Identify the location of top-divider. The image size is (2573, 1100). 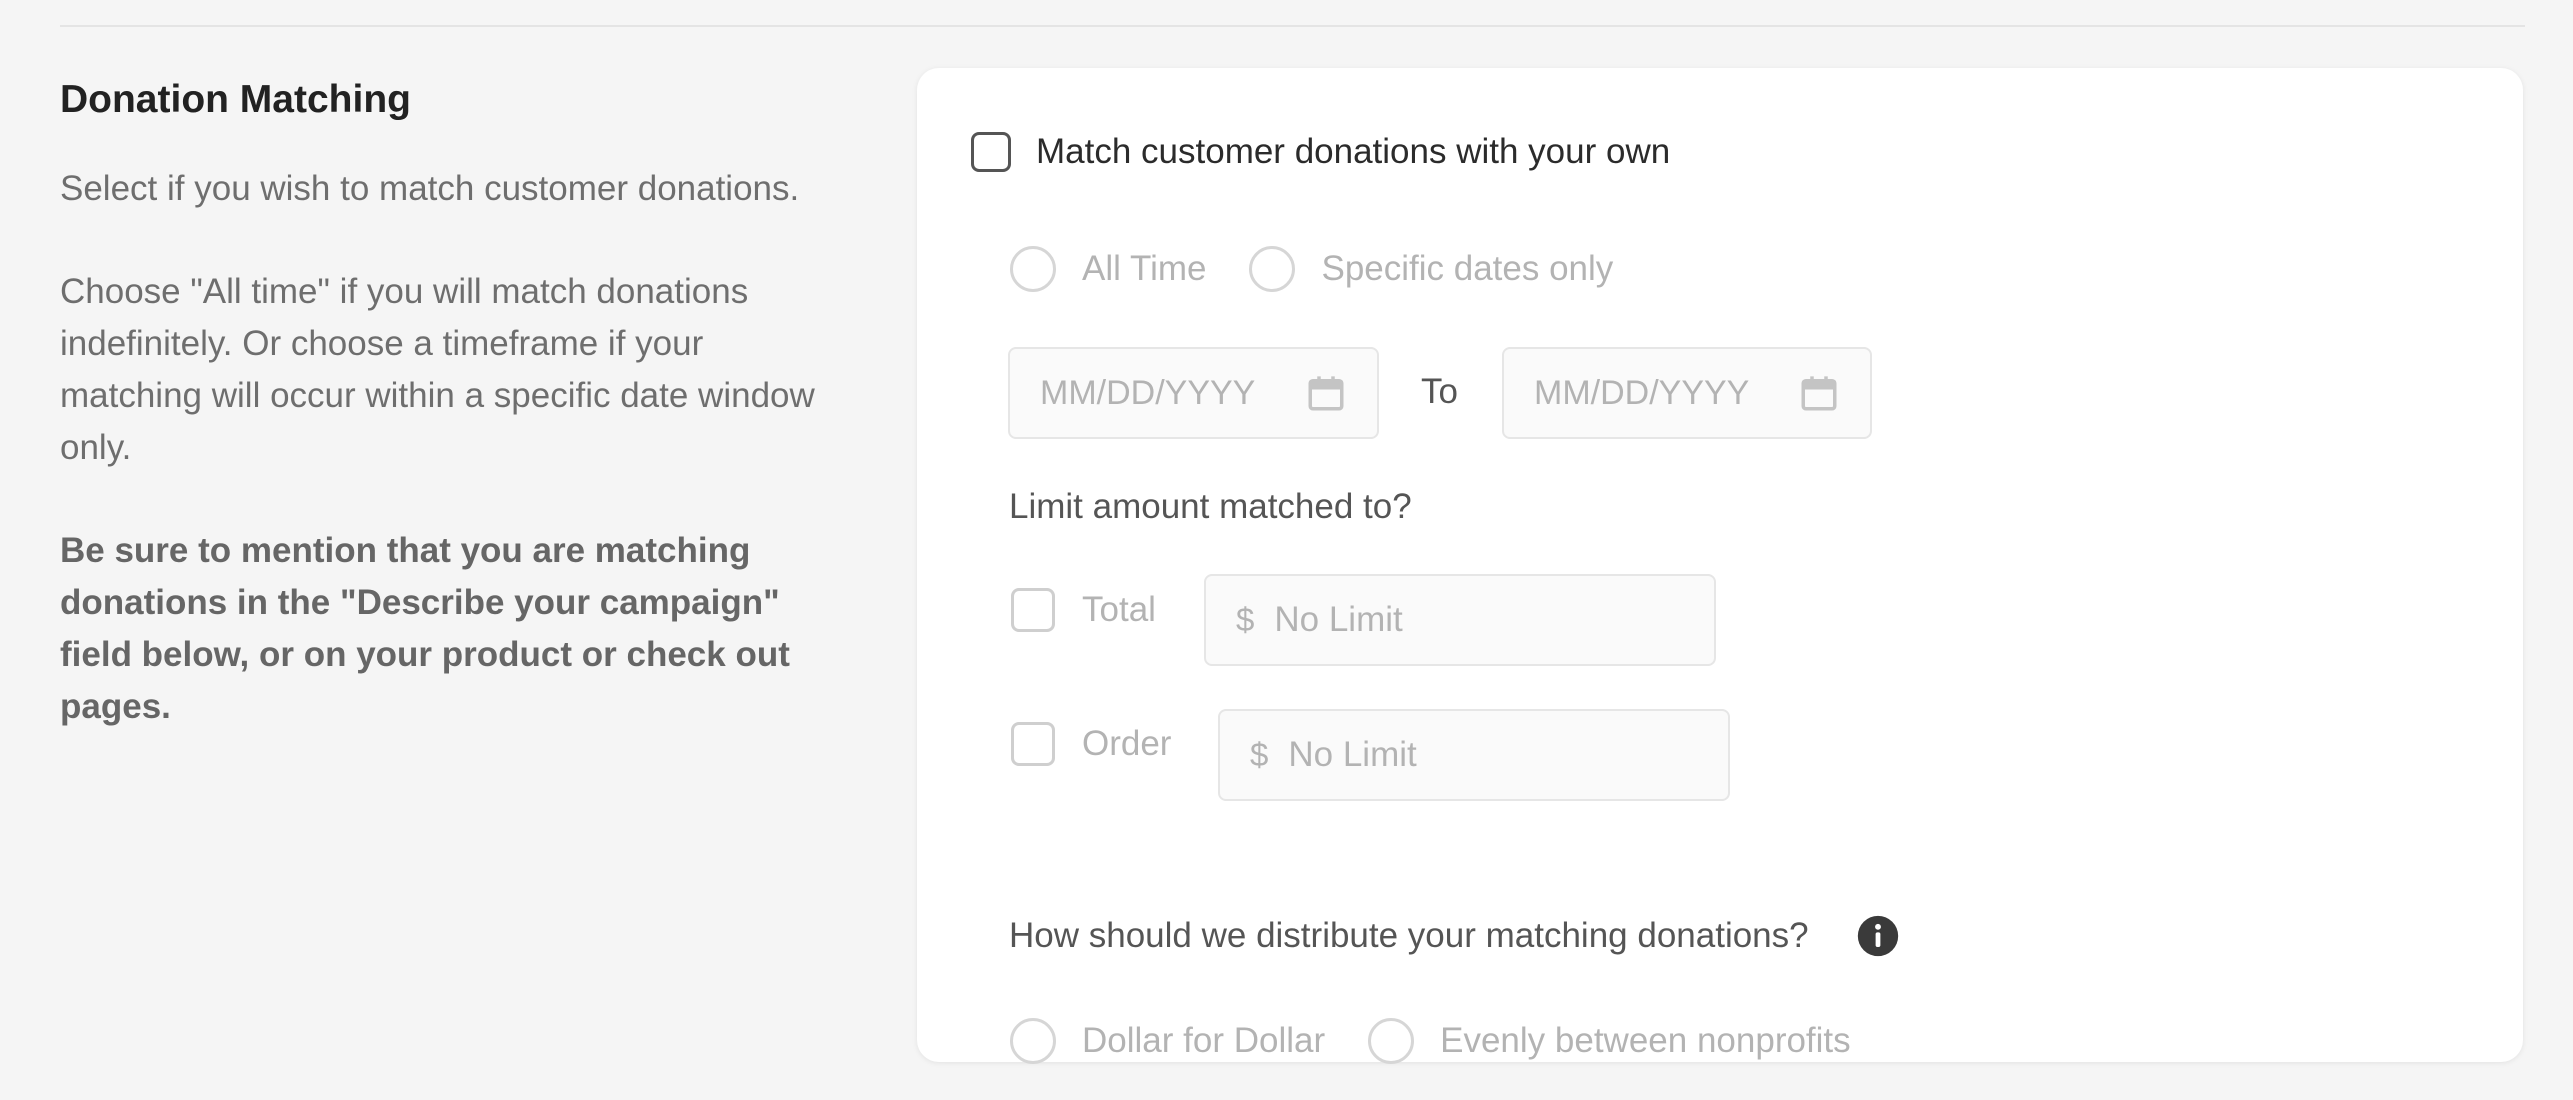
(1292, 26).